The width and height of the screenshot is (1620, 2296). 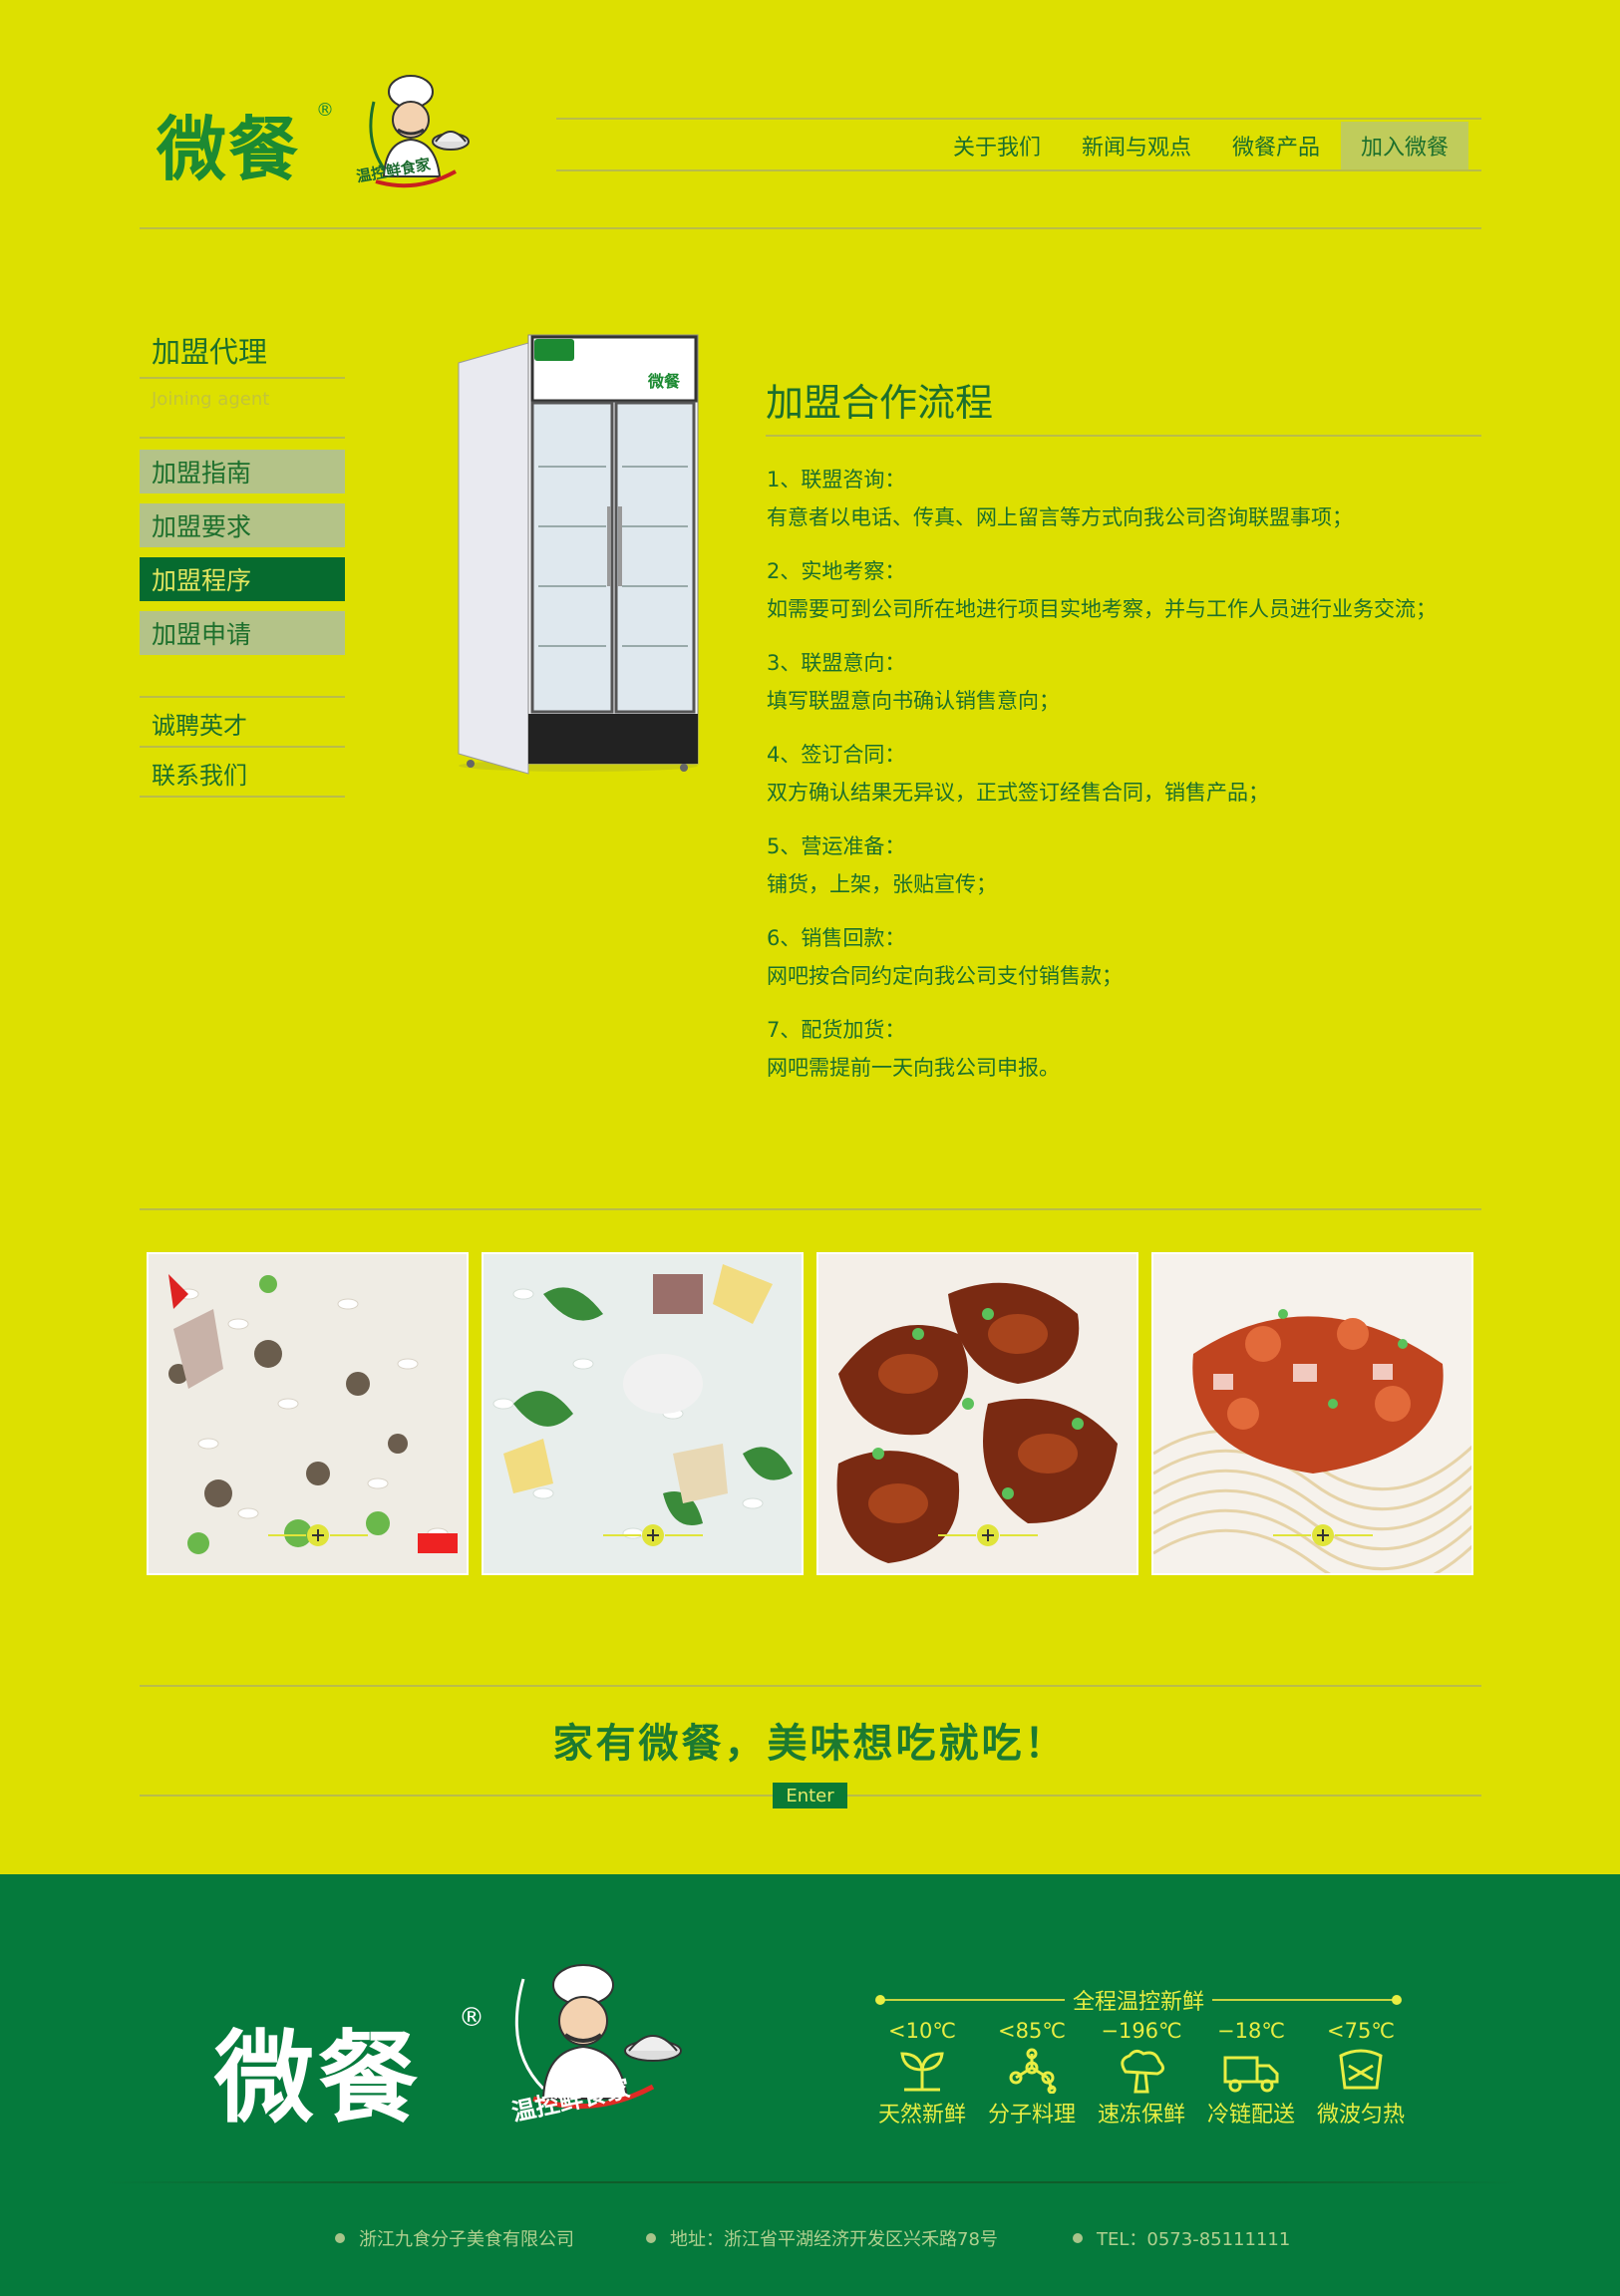 I want to click on feature-temp: −196℃, so click(x=1141, y=2031).